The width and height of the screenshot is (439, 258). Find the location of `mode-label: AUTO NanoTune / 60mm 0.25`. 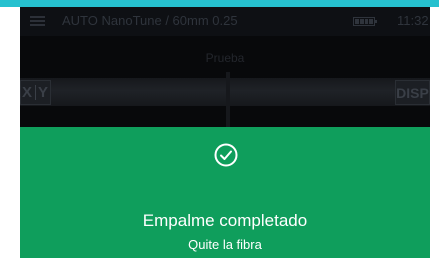

mode-label: AUTO NanoTune / 60mm 0.25 is located at coordinates (150, 20).